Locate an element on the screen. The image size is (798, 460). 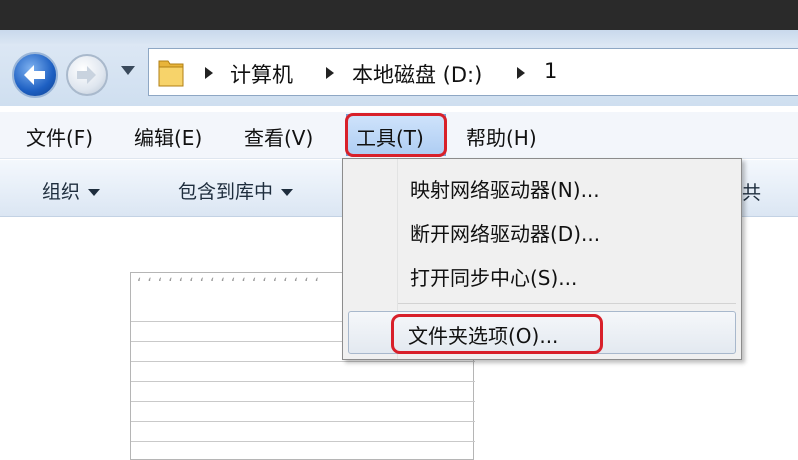
back-arrow-icon is located at coordinates (34, 75).